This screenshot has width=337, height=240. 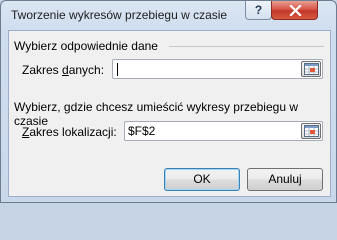 I want to click on close-button, so click(x=294, y=10).